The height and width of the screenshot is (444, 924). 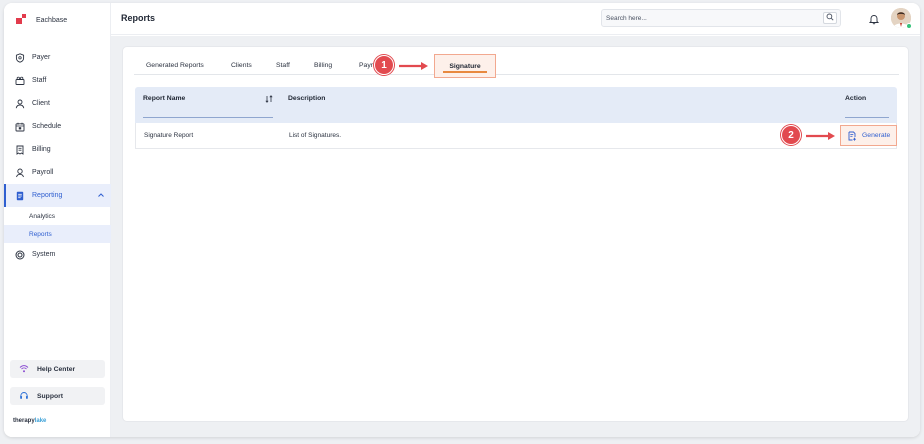 I want to click on sidebar-subitem-reports: Reports, so click(x=57, y=234).